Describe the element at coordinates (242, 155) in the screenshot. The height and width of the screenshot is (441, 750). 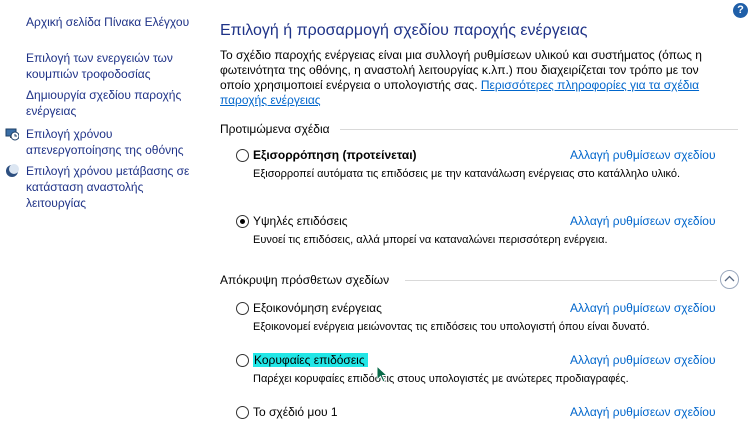
I see `radio-balanced` at that location.